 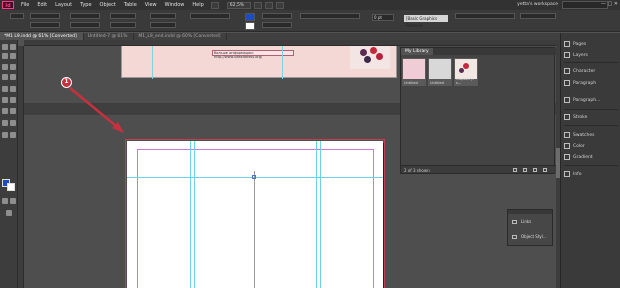 What do you see at coordinates (13, 89) in the screenshot?
I see `rectangle-tool-icon` at bounding box center [13, 89].